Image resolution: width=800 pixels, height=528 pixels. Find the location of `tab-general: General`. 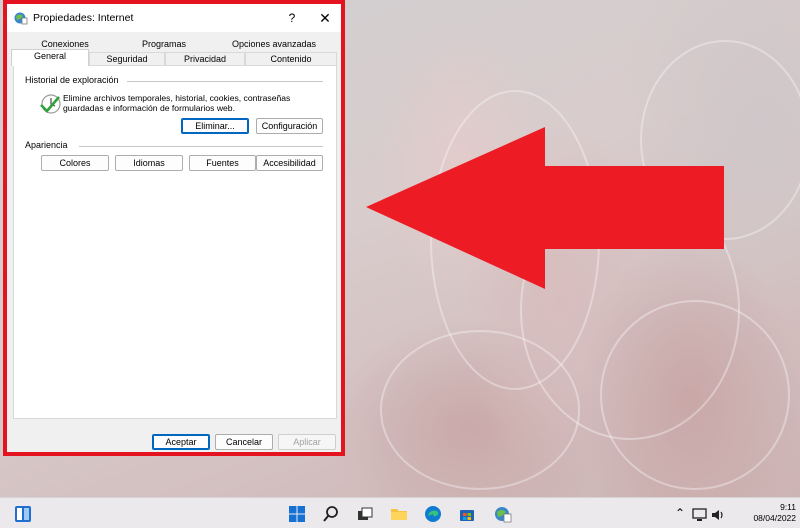

tab-general: General is located at coordinates (50, 57).